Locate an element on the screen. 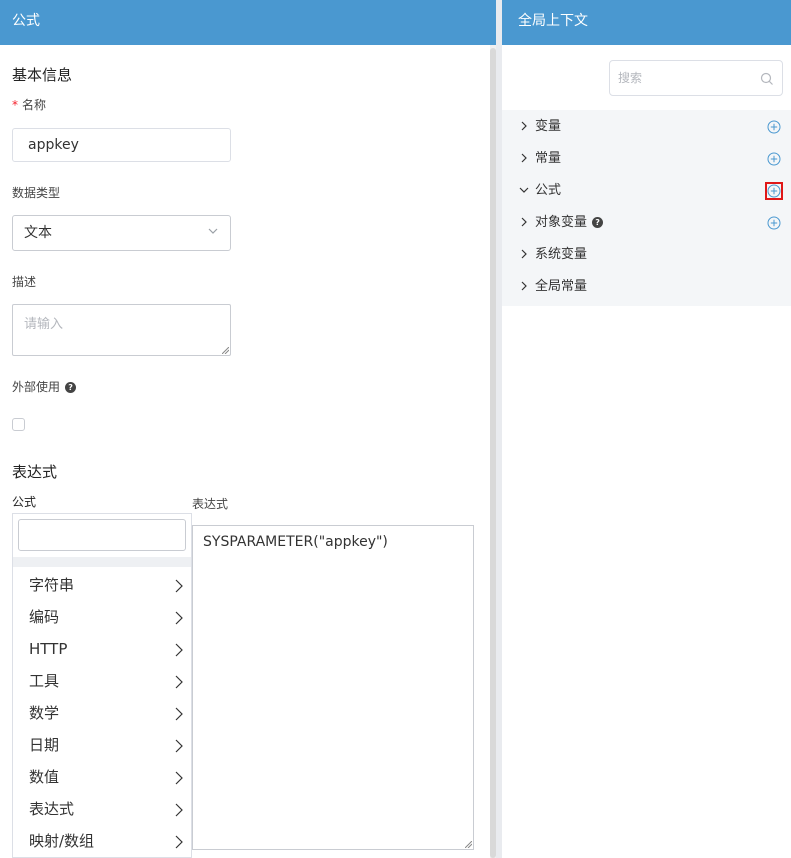 The height and width of the screenshot is (858, 791). context-search-input: 搜索 is located at coordinates (696, 78).